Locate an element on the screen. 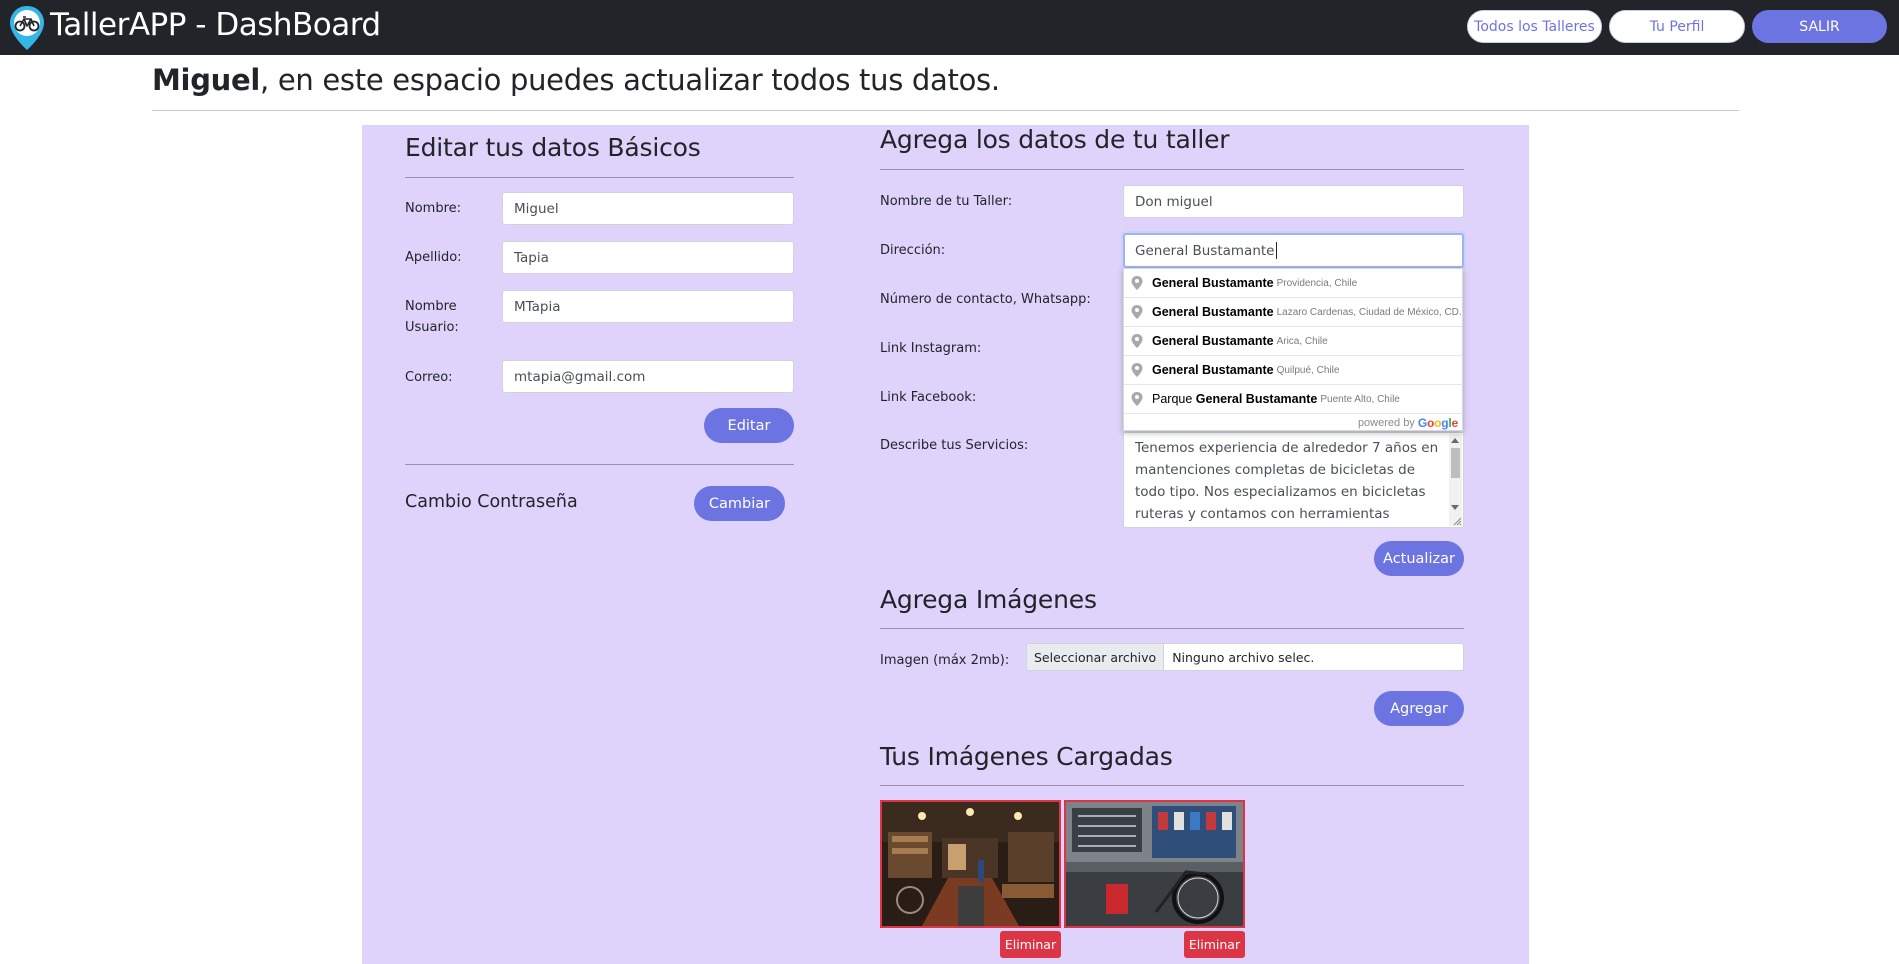 The image size is (1899, 964). text-cursor is located at coordinates (1276, 250).